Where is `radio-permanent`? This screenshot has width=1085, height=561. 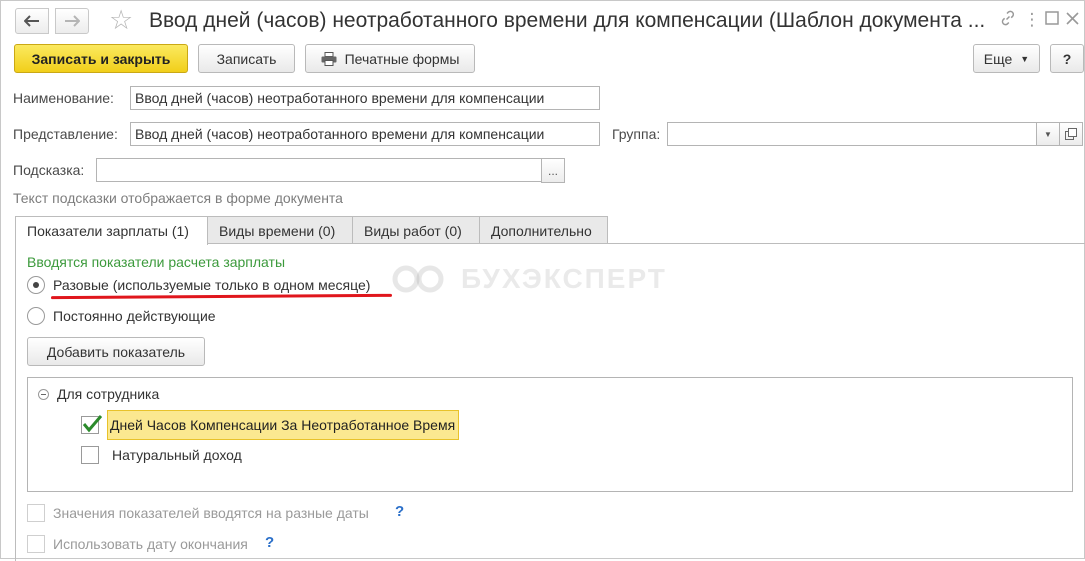 radio-permanent is located at coordinates (36, 316).